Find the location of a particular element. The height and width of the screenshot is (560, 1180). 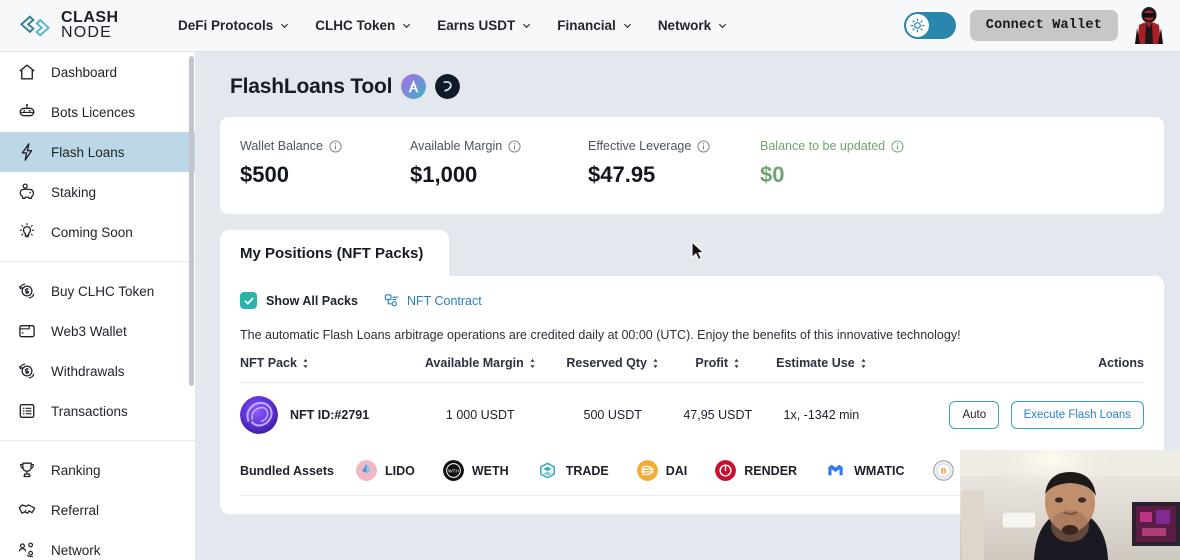

column-header-profit: Profit is located at coordinates (717, 369).